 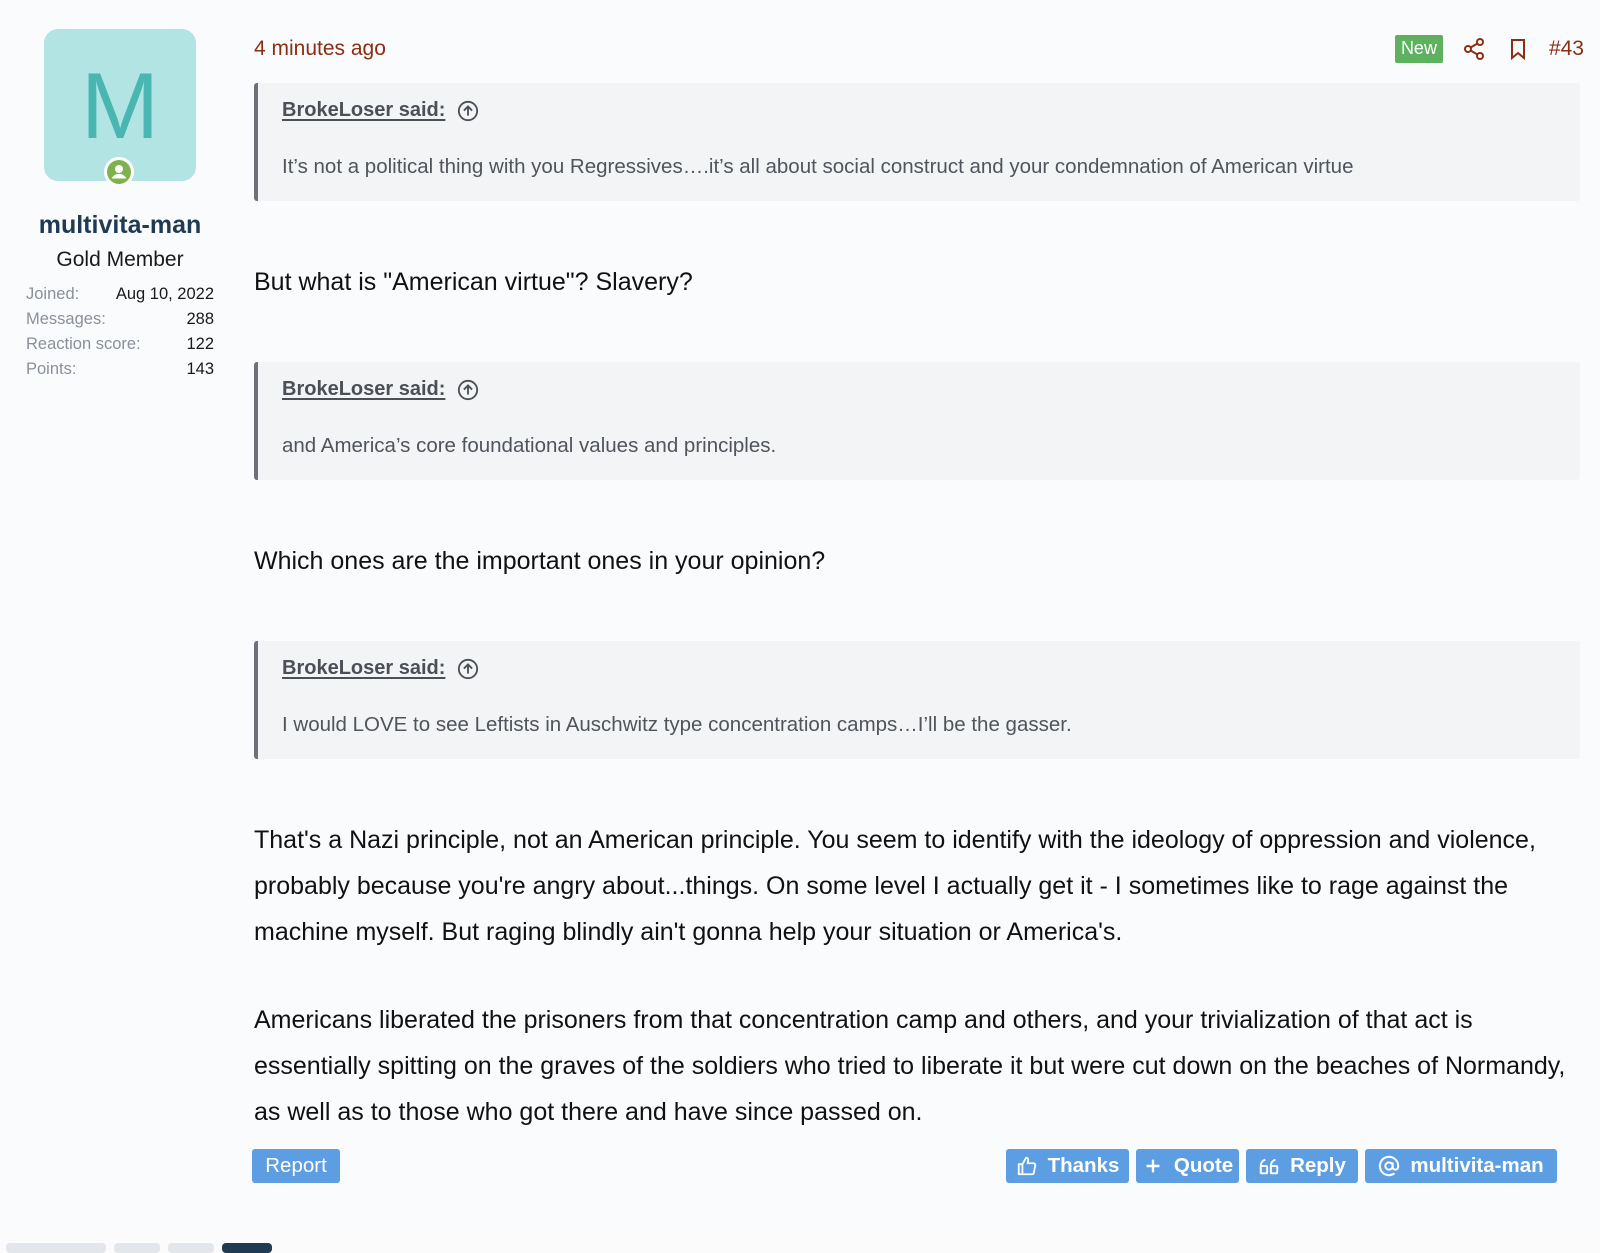 I want to click on quote-label: Quote, so click(x=1203, y=1165).